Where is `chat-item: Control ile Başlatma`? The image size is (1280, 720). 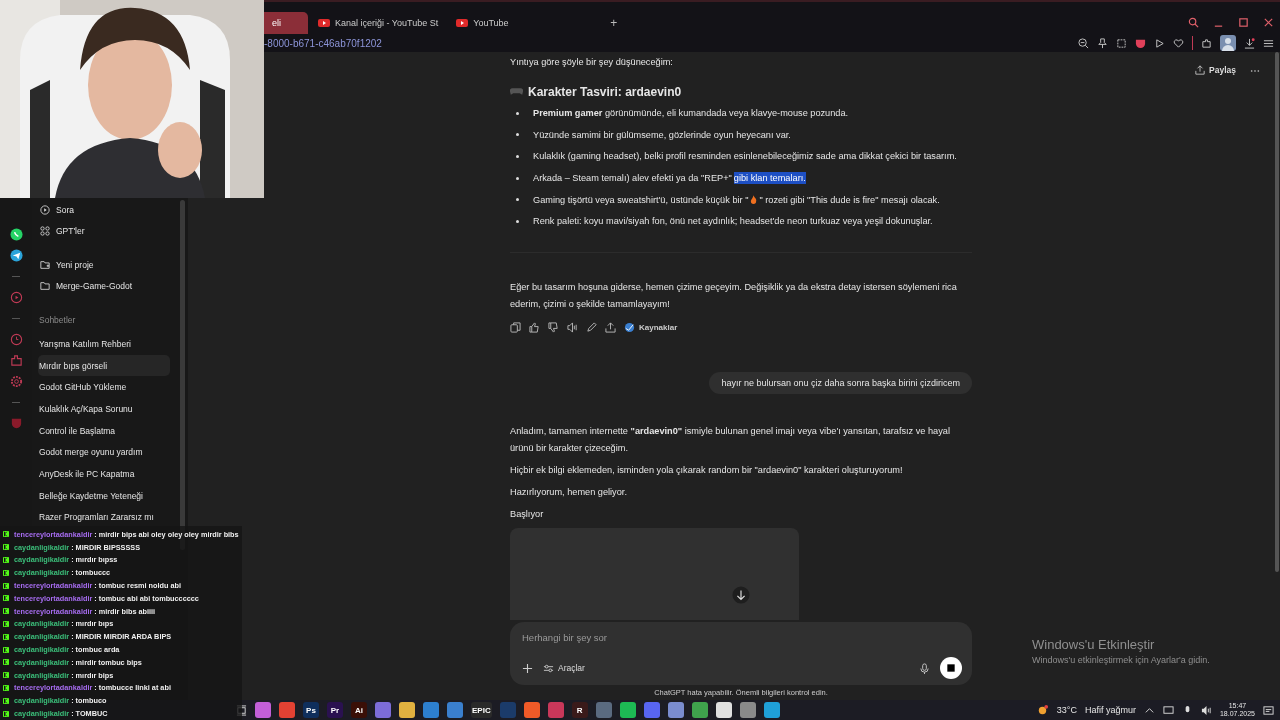
chat-item: Control ile Başlatma is located at coordinates (104, 430).